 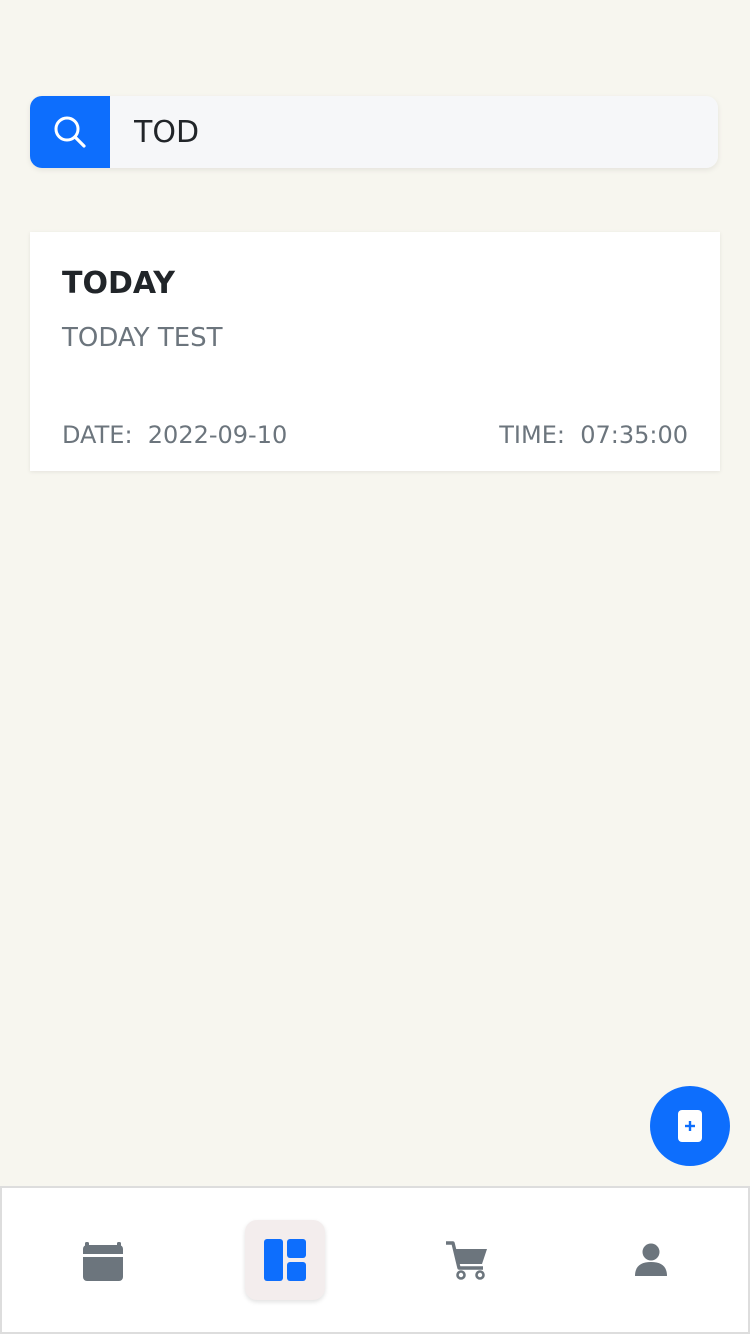 I want to click on card-date: DATE: 2022-09-10, so click(x=175, y=435).